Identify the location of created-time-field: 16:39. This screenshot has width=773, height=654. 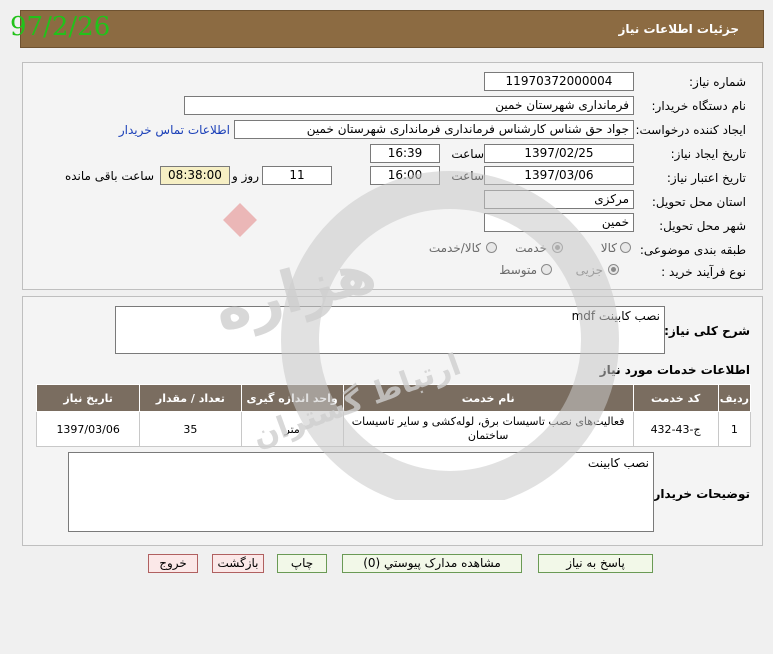
(405, 153).